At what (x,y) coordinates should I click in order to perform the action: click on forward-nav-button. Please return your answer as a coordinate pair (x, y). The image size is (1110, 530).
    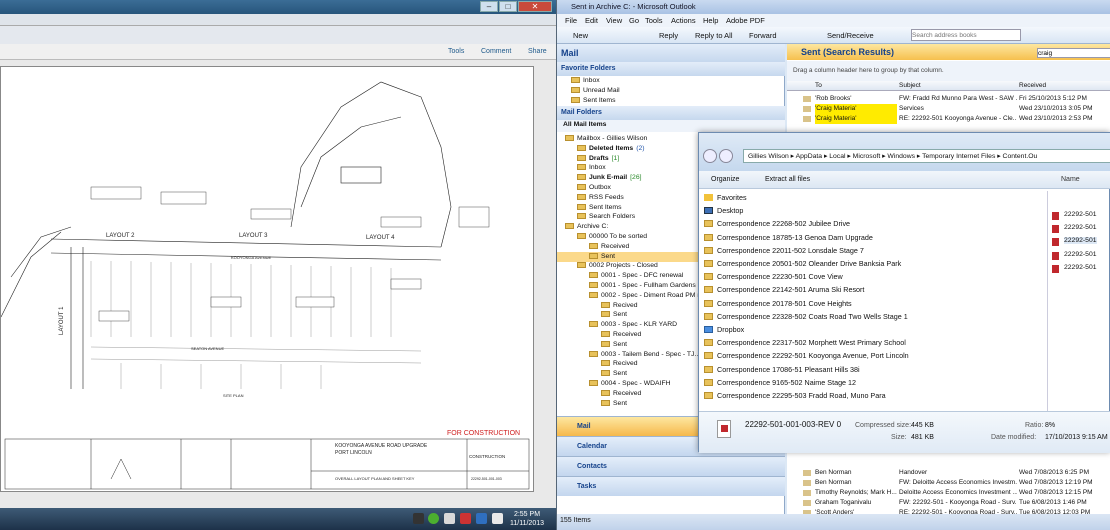
    Looking at the image, I should click on (726, 156).